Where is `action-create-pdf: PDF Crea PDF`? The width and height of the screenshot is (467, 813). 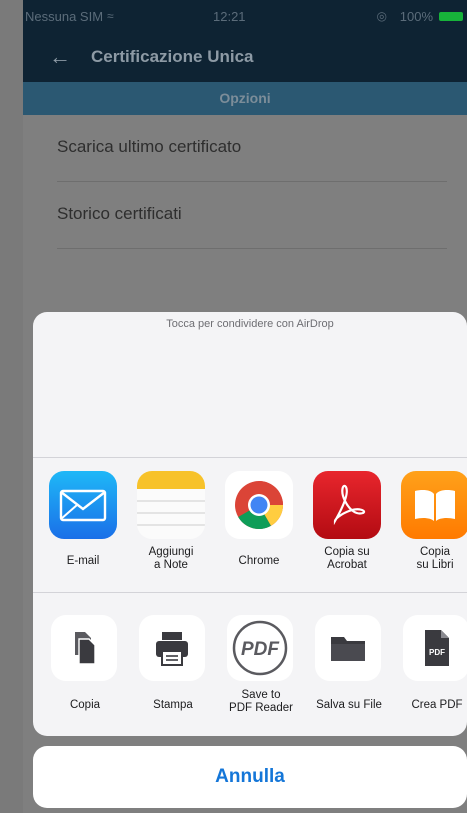
action-create-pdf: PDF Crea PDF is located at coordinates (432, 664).